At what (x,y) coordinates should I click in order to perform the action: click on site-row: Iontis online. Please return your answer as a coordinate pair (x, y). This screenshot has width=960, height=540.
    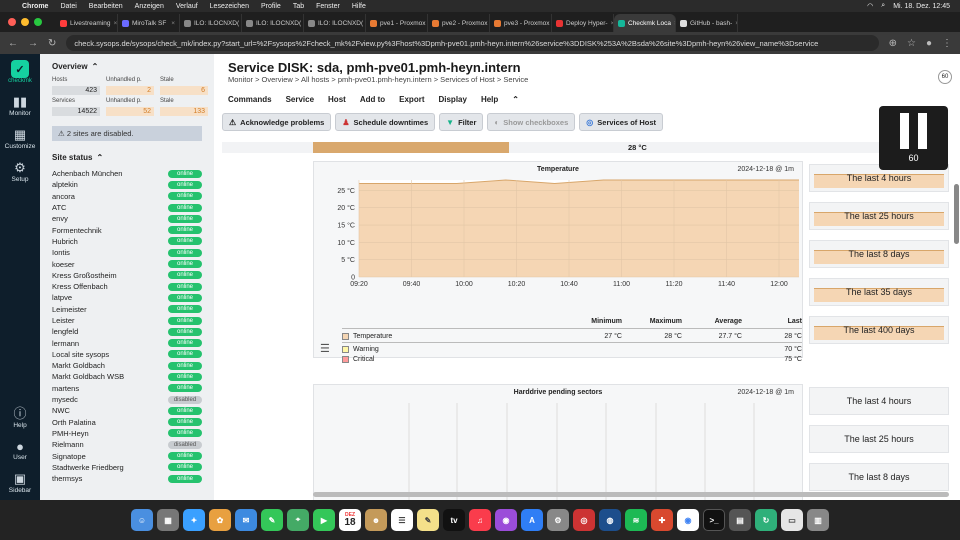
    Looking at the image, I should click on (127, 252).